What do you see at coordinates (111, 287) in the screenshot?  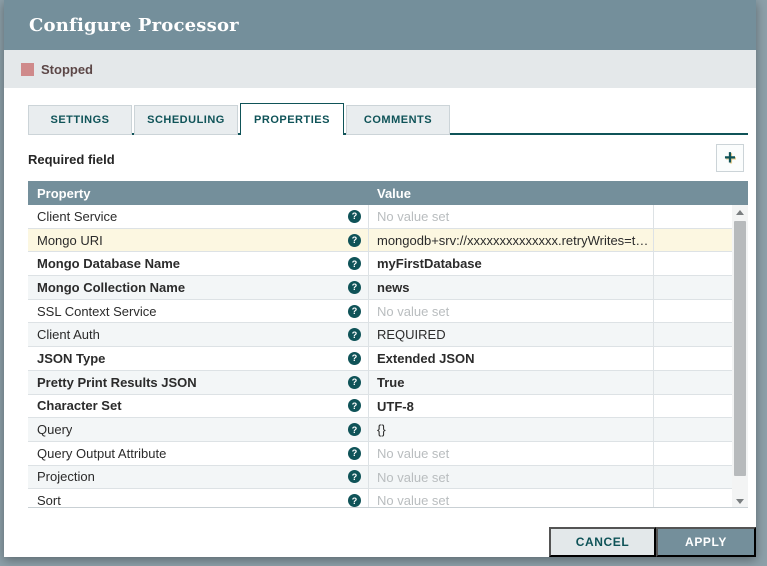 I see `property-name: Mongo Collection Name` at bounding box center [111, 287].